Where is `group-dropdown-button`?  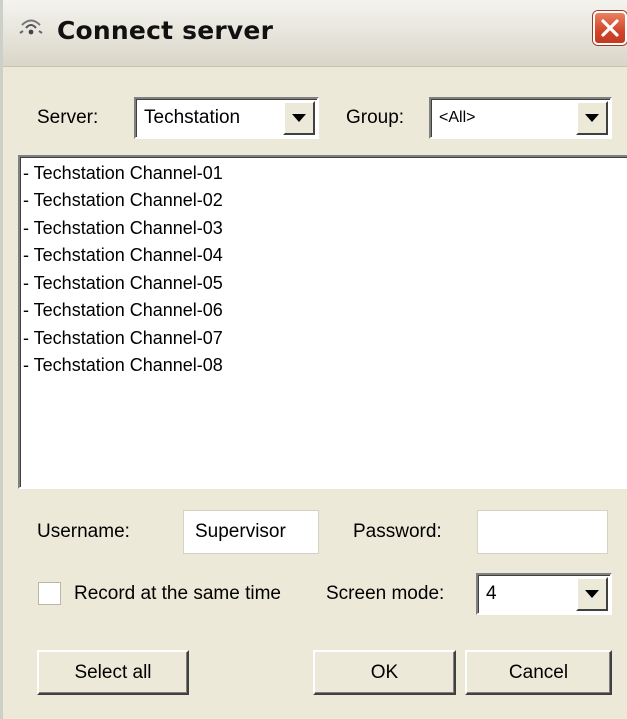
group-dropdown-button is located at coordinates (592, 118).